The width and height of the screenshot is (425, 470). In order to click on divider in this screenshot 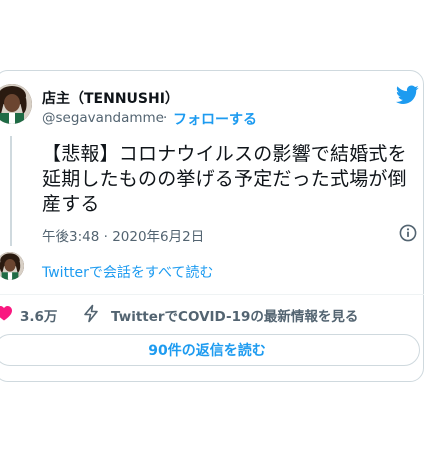, I will do `click(212, 294)`.